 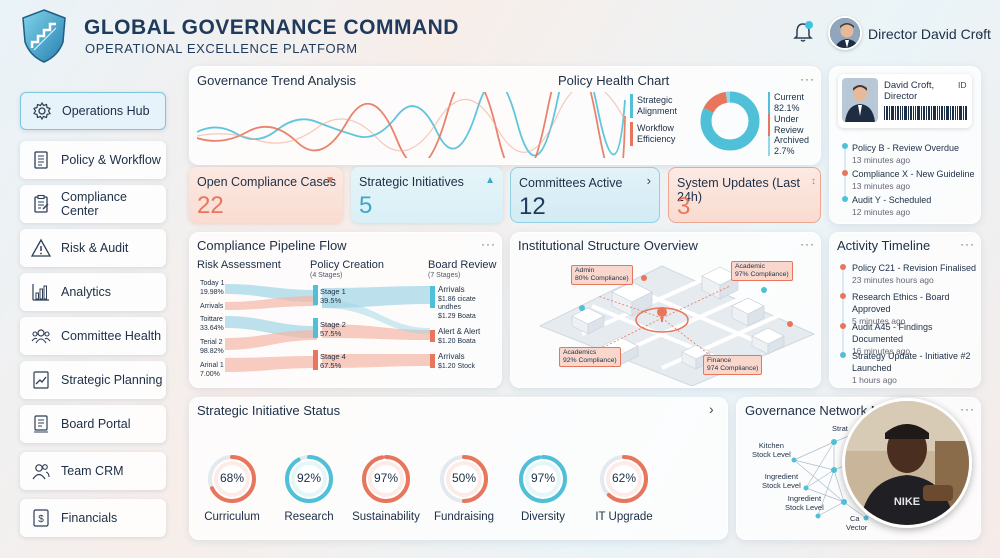 I want to click on ring-value: 68%, so click(x=232, y=478).